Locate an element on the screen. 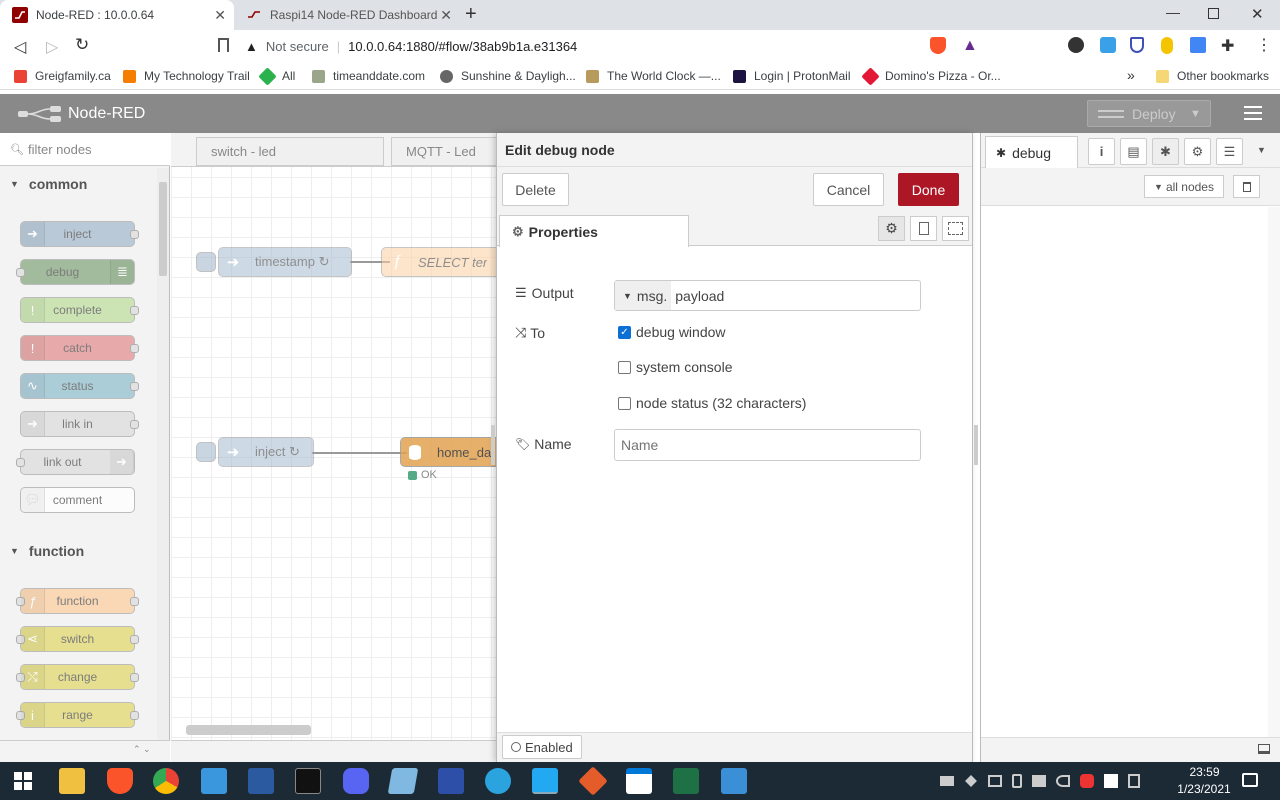 Image resolution: width=1280 pixels, height=800 pixels. category-function: ▼ function is located at coordinates (47, 551).